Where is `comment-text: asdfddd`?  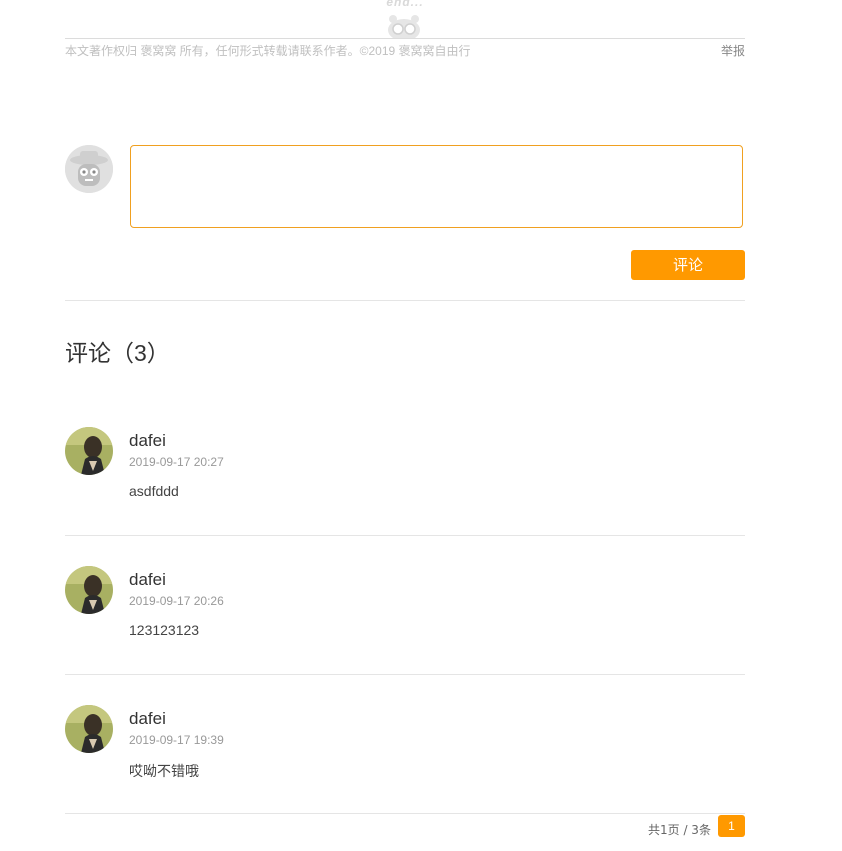
comment-text: asdfddd is located at coordinates (154, 491).